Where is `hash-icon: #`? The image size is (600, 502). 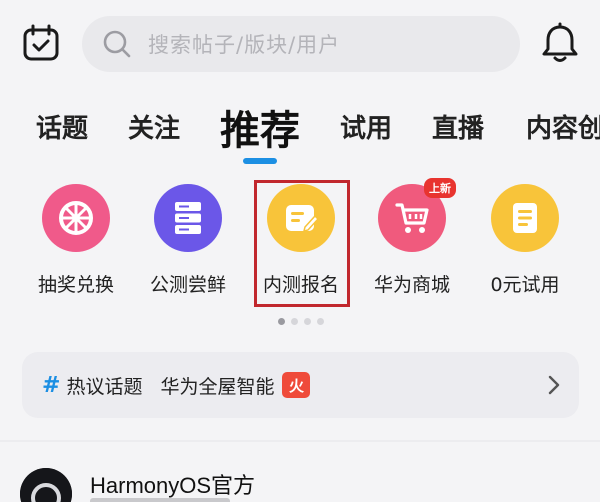
hash-icon: # is located at coordinates (51, 385).